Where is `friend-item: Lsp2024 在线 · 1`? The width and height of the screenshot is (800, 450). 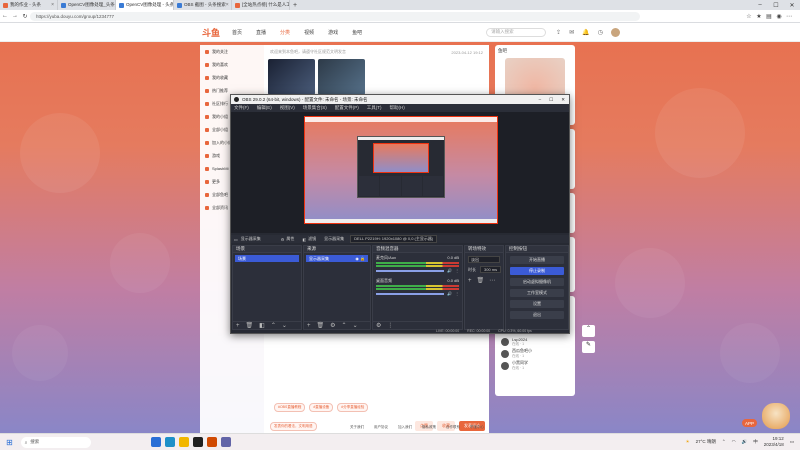 friend-item: Lsp2024 在线 · 1 is located at coordinates (535, 341).